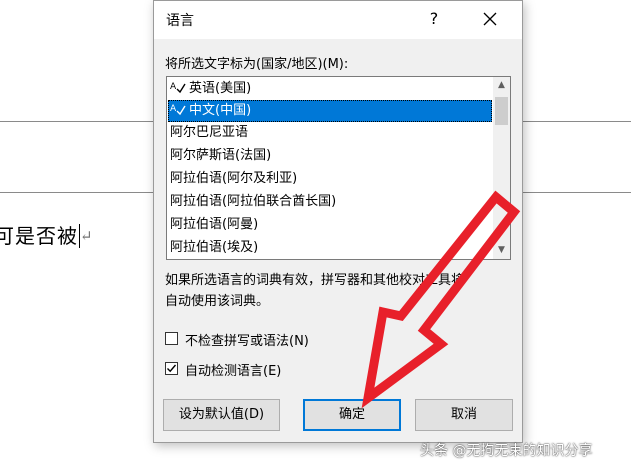  Describe the element at coordinates (7, 236) in the screenshot. I see `doc-cut-glyph: 可` at that location.